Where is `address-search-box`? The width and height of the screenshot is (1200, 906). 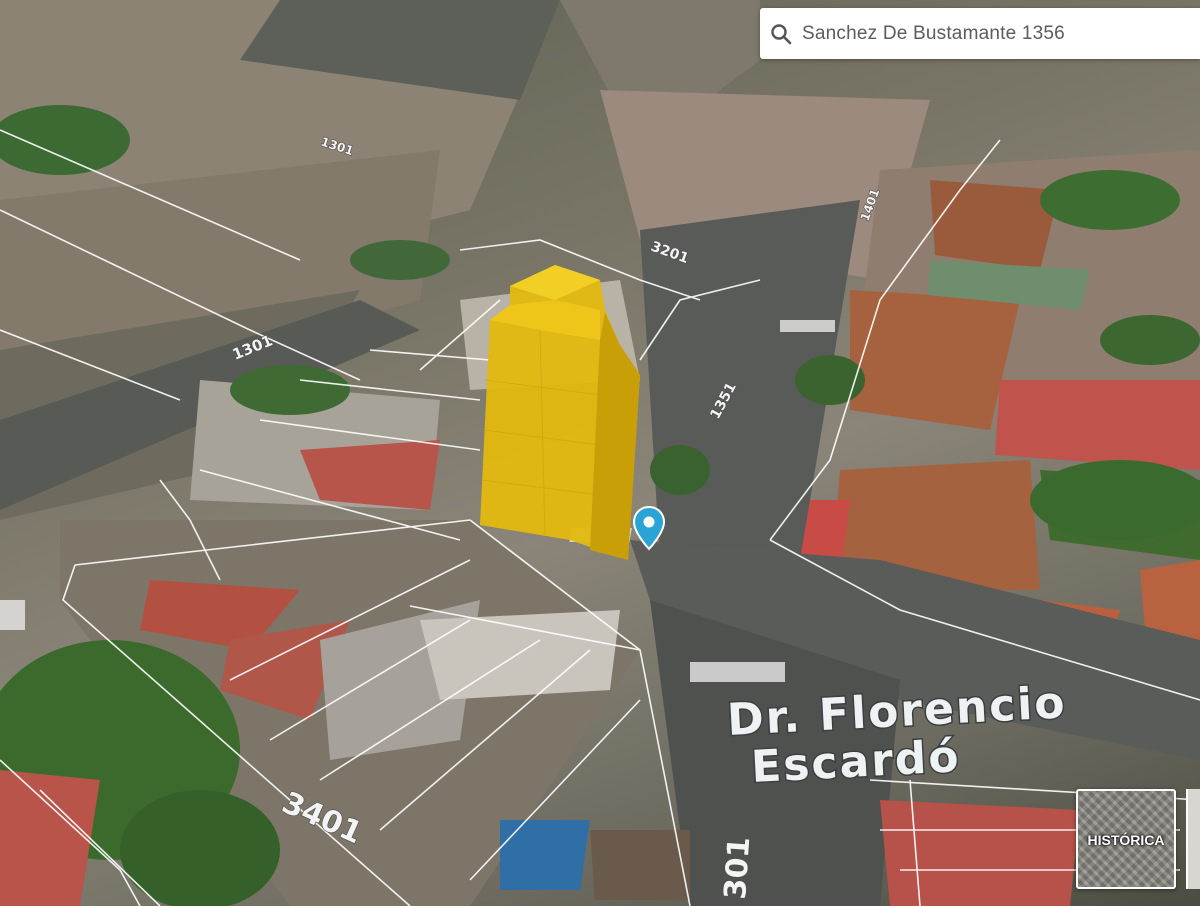
address-search-box is located at coordinates (980, 33).